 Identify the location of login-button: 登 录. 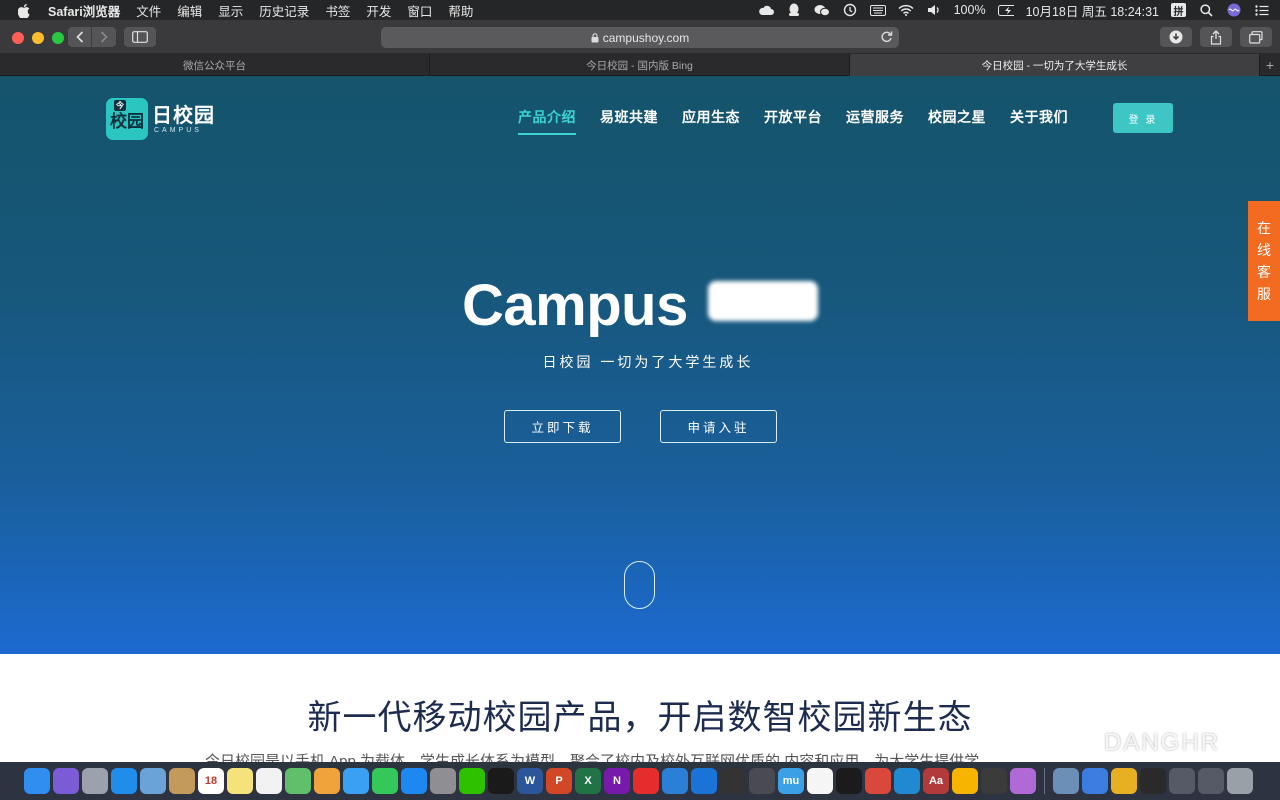
(1143, 118).